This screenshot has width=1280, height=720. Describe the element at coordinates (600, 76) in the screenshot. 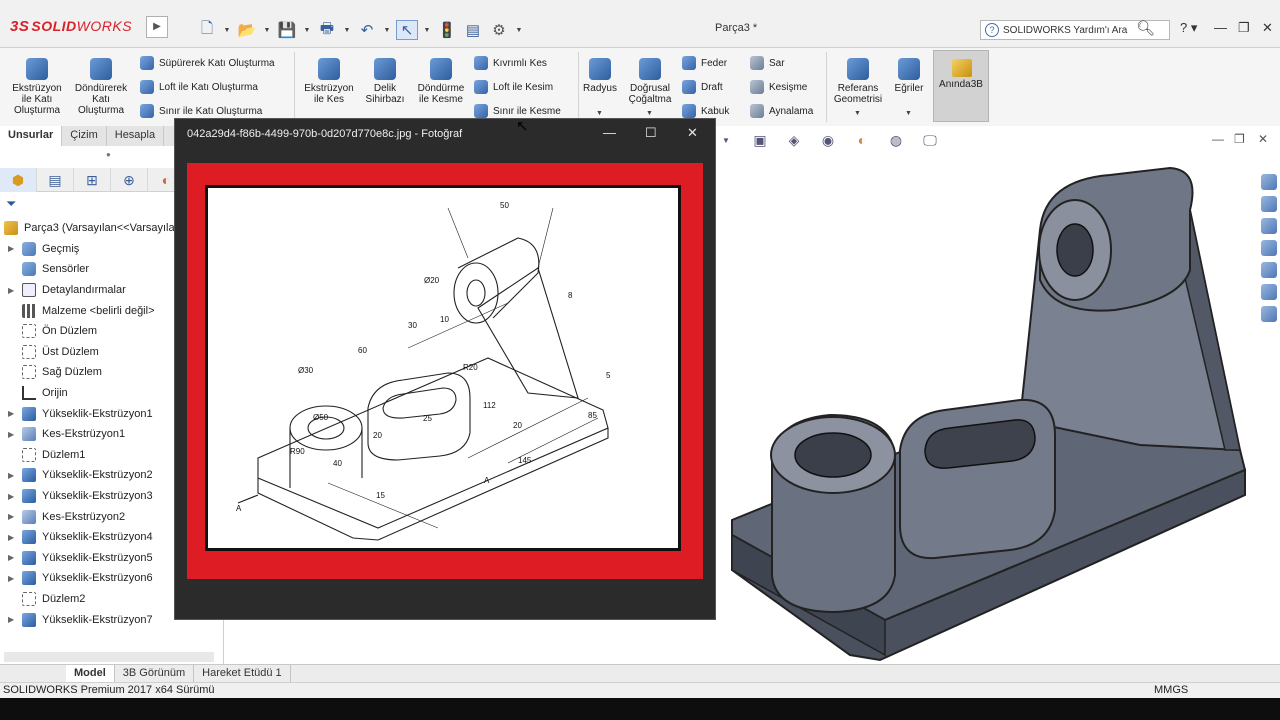

I see `fillet-button: Radyus` at that location.